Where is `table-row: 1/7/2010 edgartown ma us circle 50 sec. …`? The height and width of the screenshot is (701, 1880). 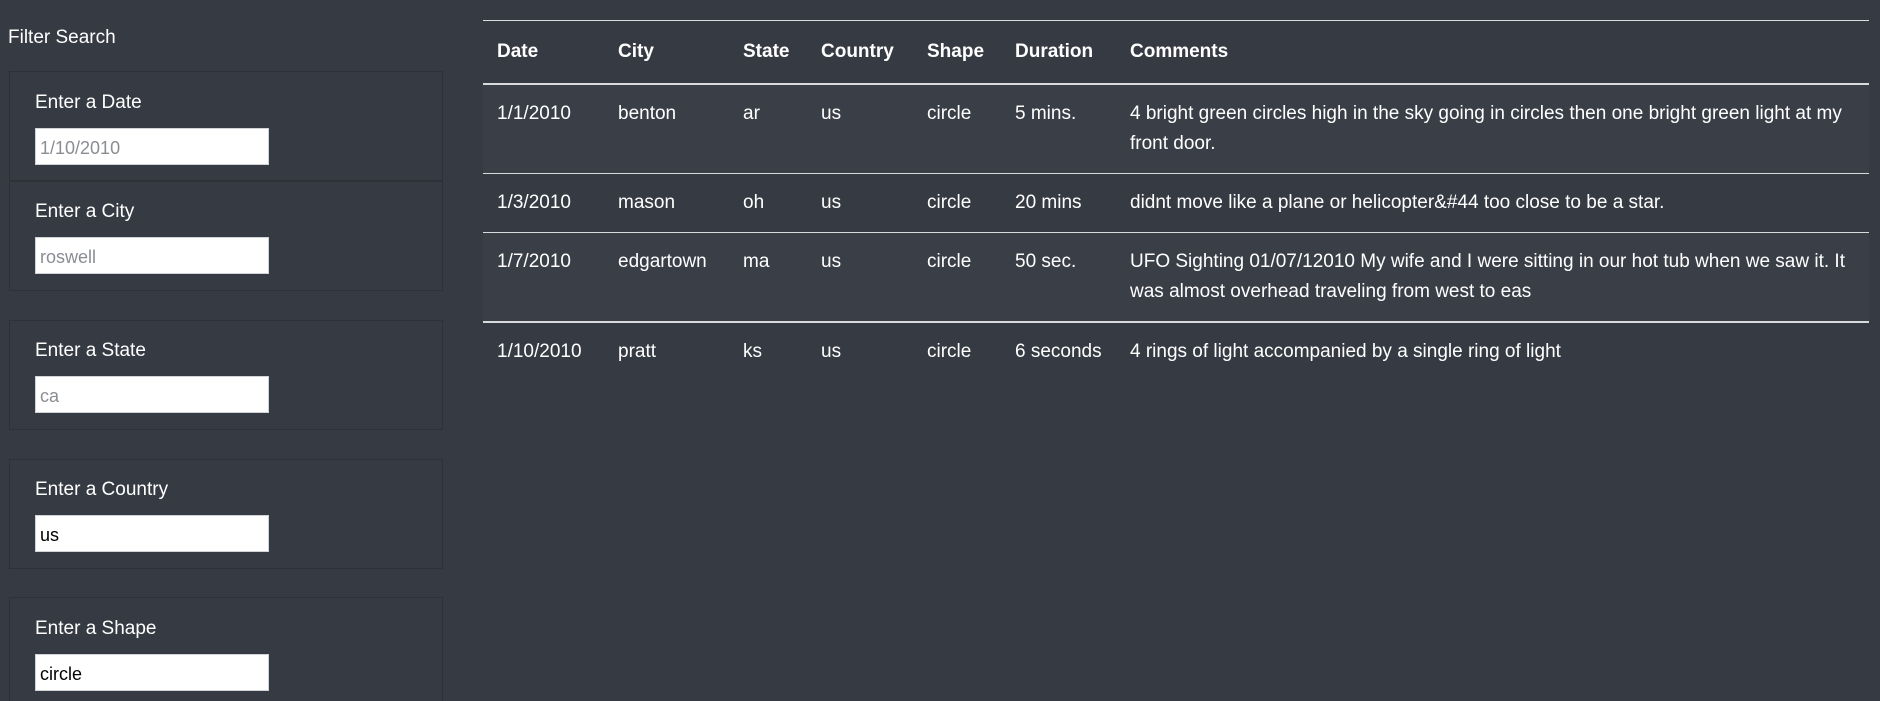
table-row: 1/7/2010 edgartown ma us circle 50 sec. … is located at coordinates (1176, 277).